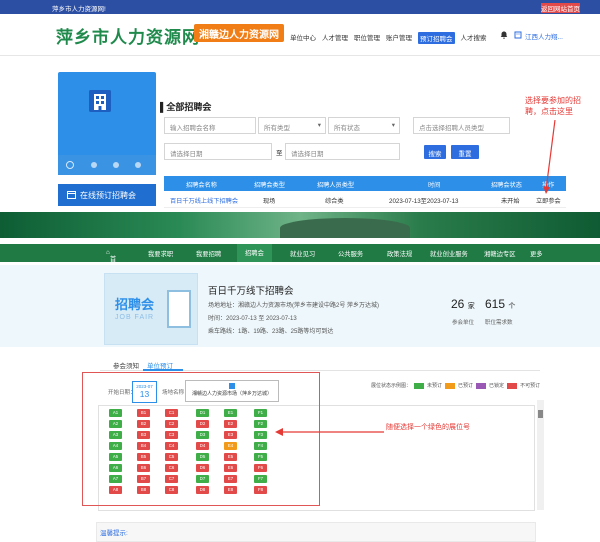 Image resolution: width=600 pixels, height=542 pixels. Describe the element at coordinates (436, 38) in the screenshot. I see `nav-item-book-fair: 预订招聘会` at that location.